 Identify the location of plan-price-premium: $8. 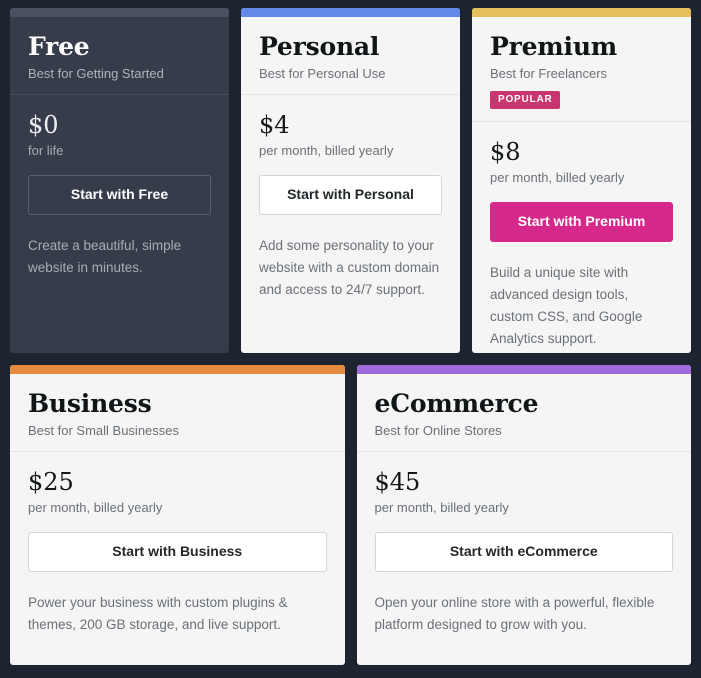
(505, 152).